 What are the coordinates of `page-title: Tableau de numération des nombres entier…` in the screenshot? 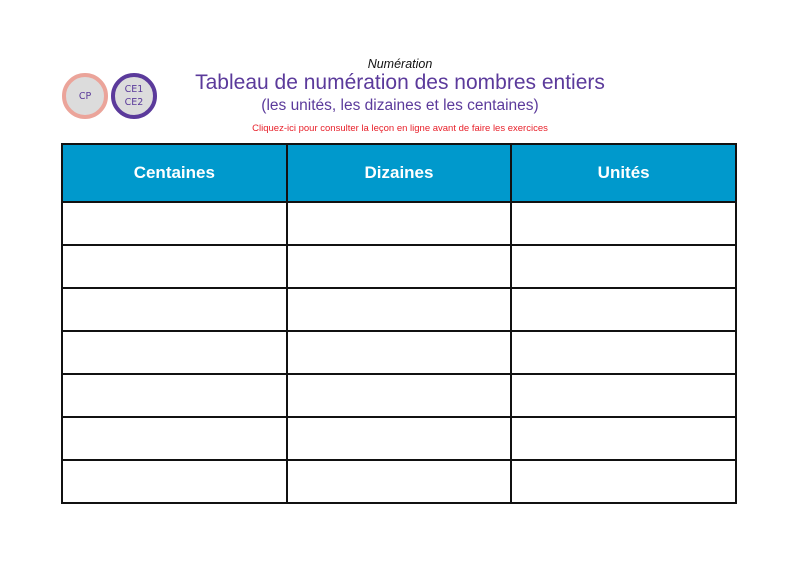 It's located at (400, 82).